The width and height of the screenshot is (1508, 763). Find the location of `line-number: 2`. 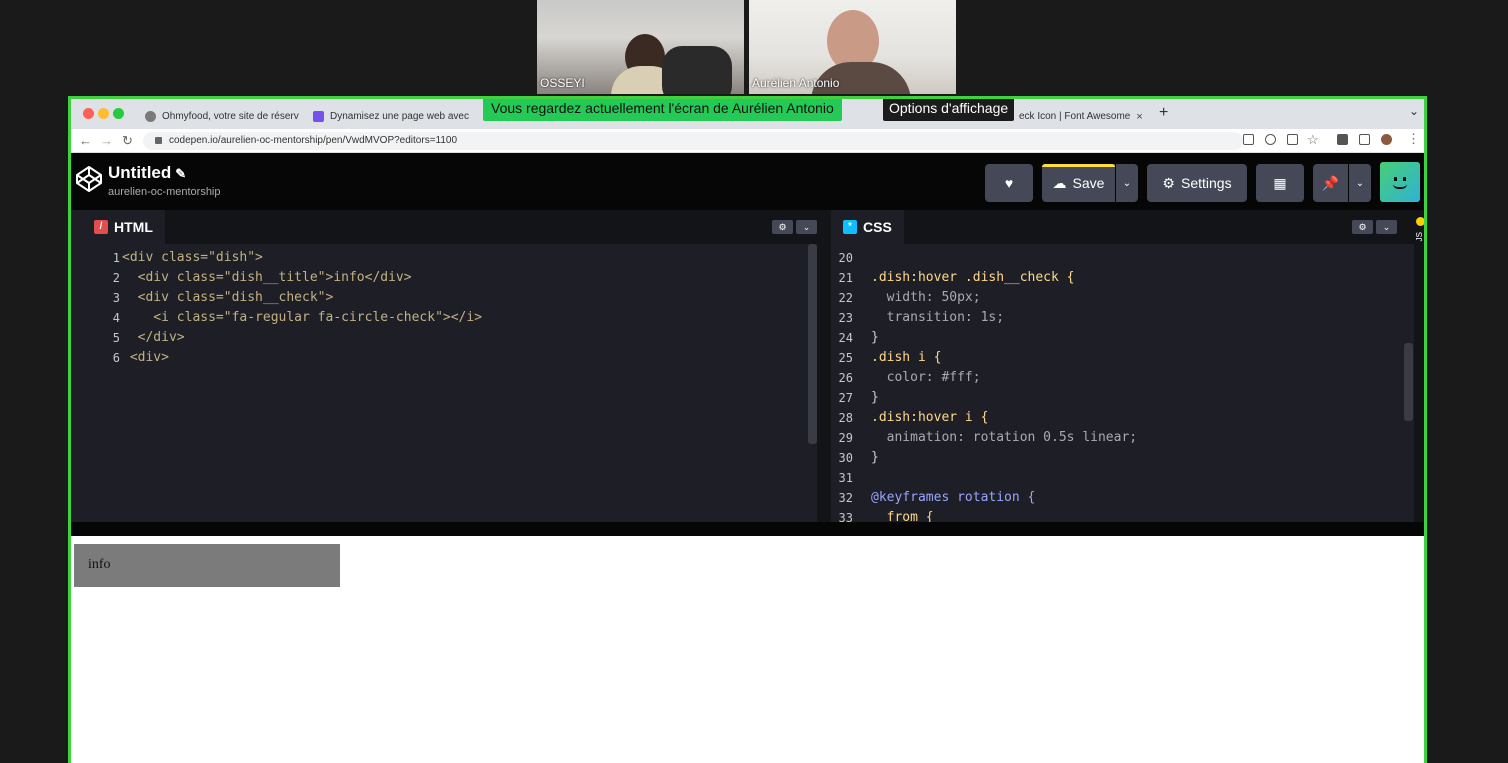

line-number: 2 is located at coordinates (116, 278).